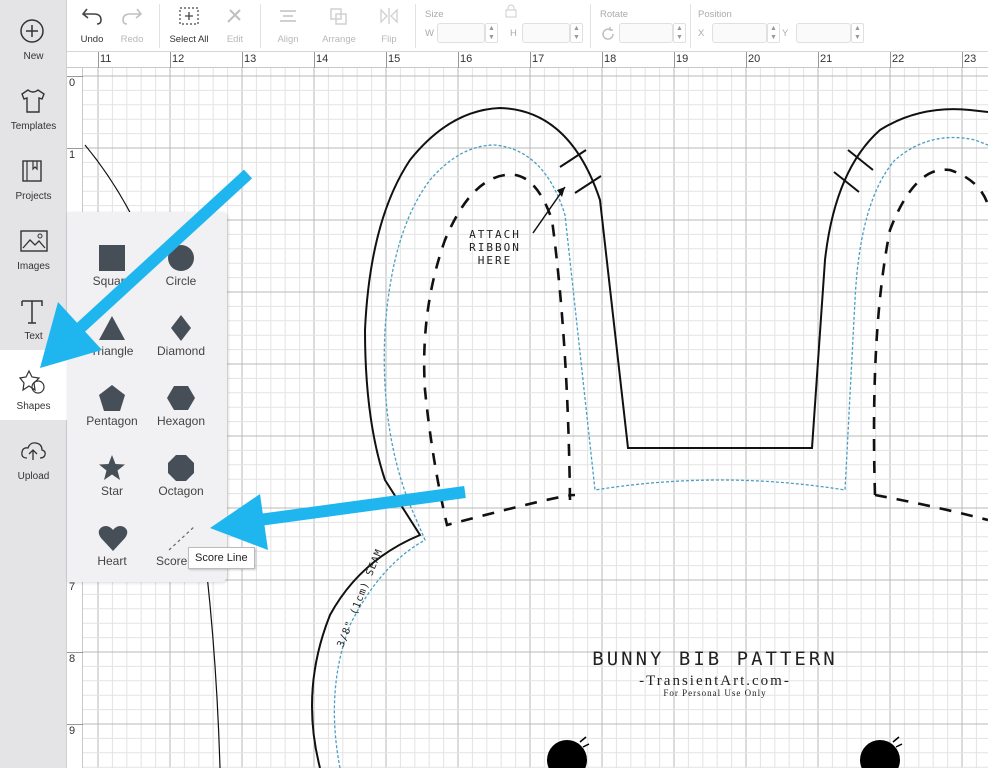 Image resolution: width=988 pixels, height=768 pixels. I want to click on cloud-upload-icon, so click(33, 451).